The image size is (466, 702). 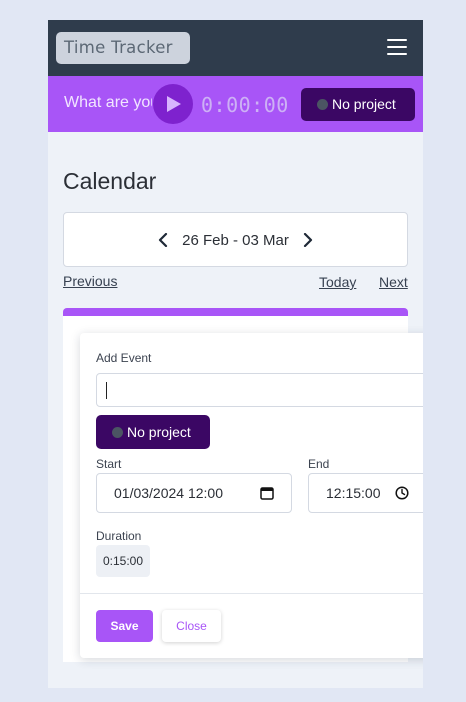 I want to click on hamburger-menu-icon, so click(x=397, y=47).